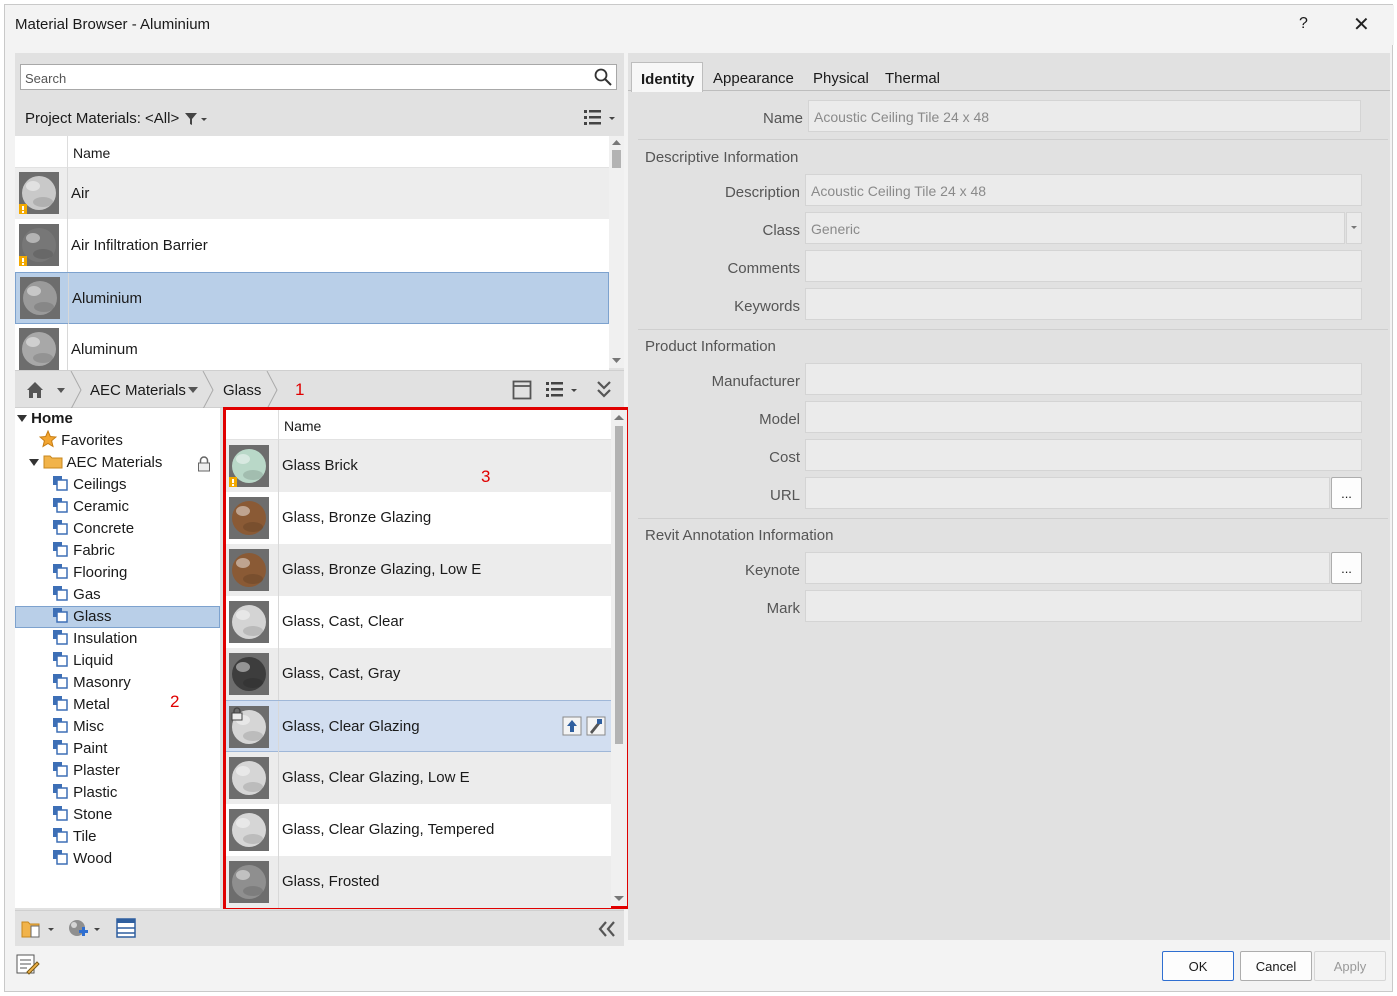  What do you see at coordinates (93, 858) in the screenshot?
I see `tree-category-label: Wood` at bounding box center [93, 858].